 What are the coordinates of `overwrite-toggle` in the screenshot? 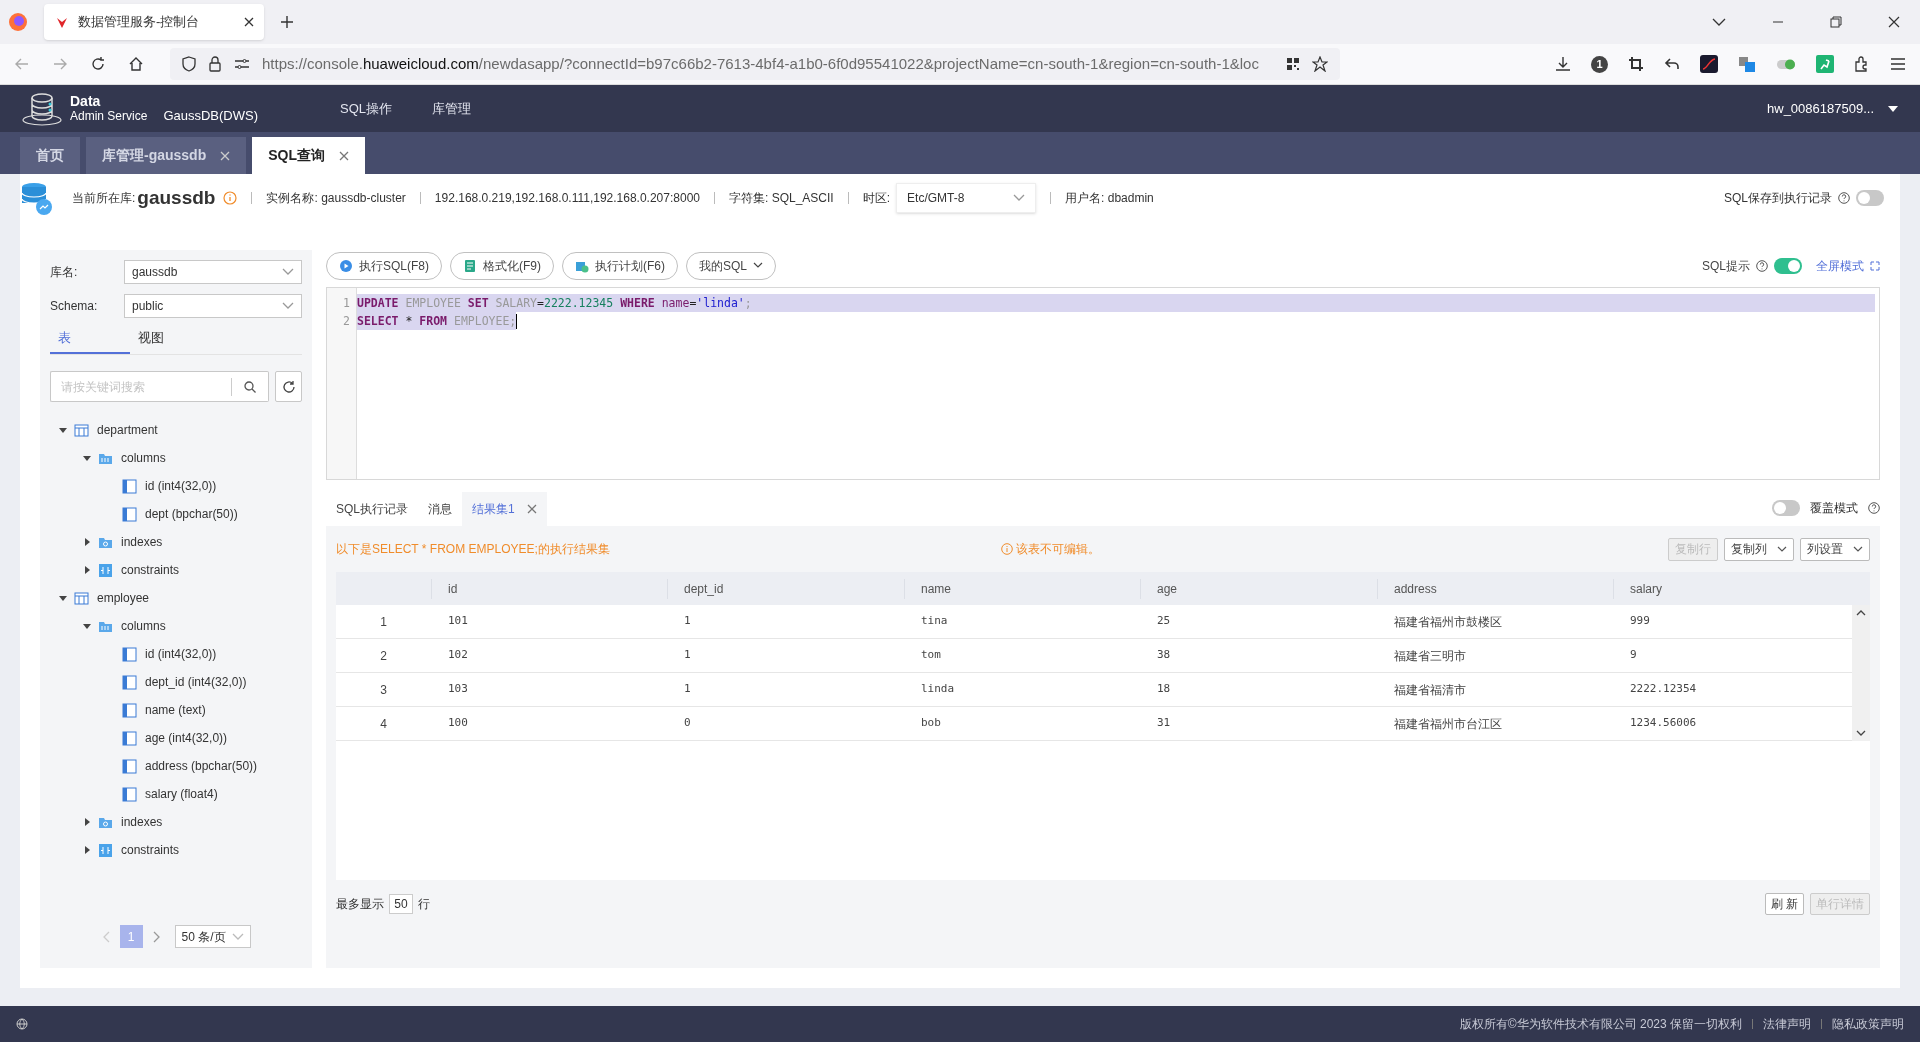 It's located at (1786, 508).